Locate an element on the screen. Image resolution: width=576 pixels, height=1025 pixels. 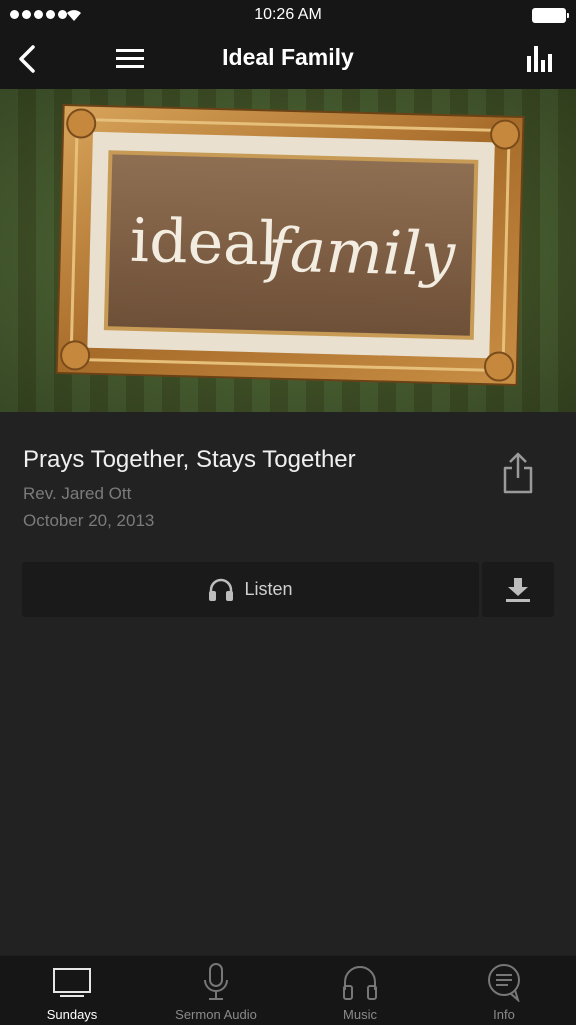
tab-music: Music is located at coordinates (360, 990).